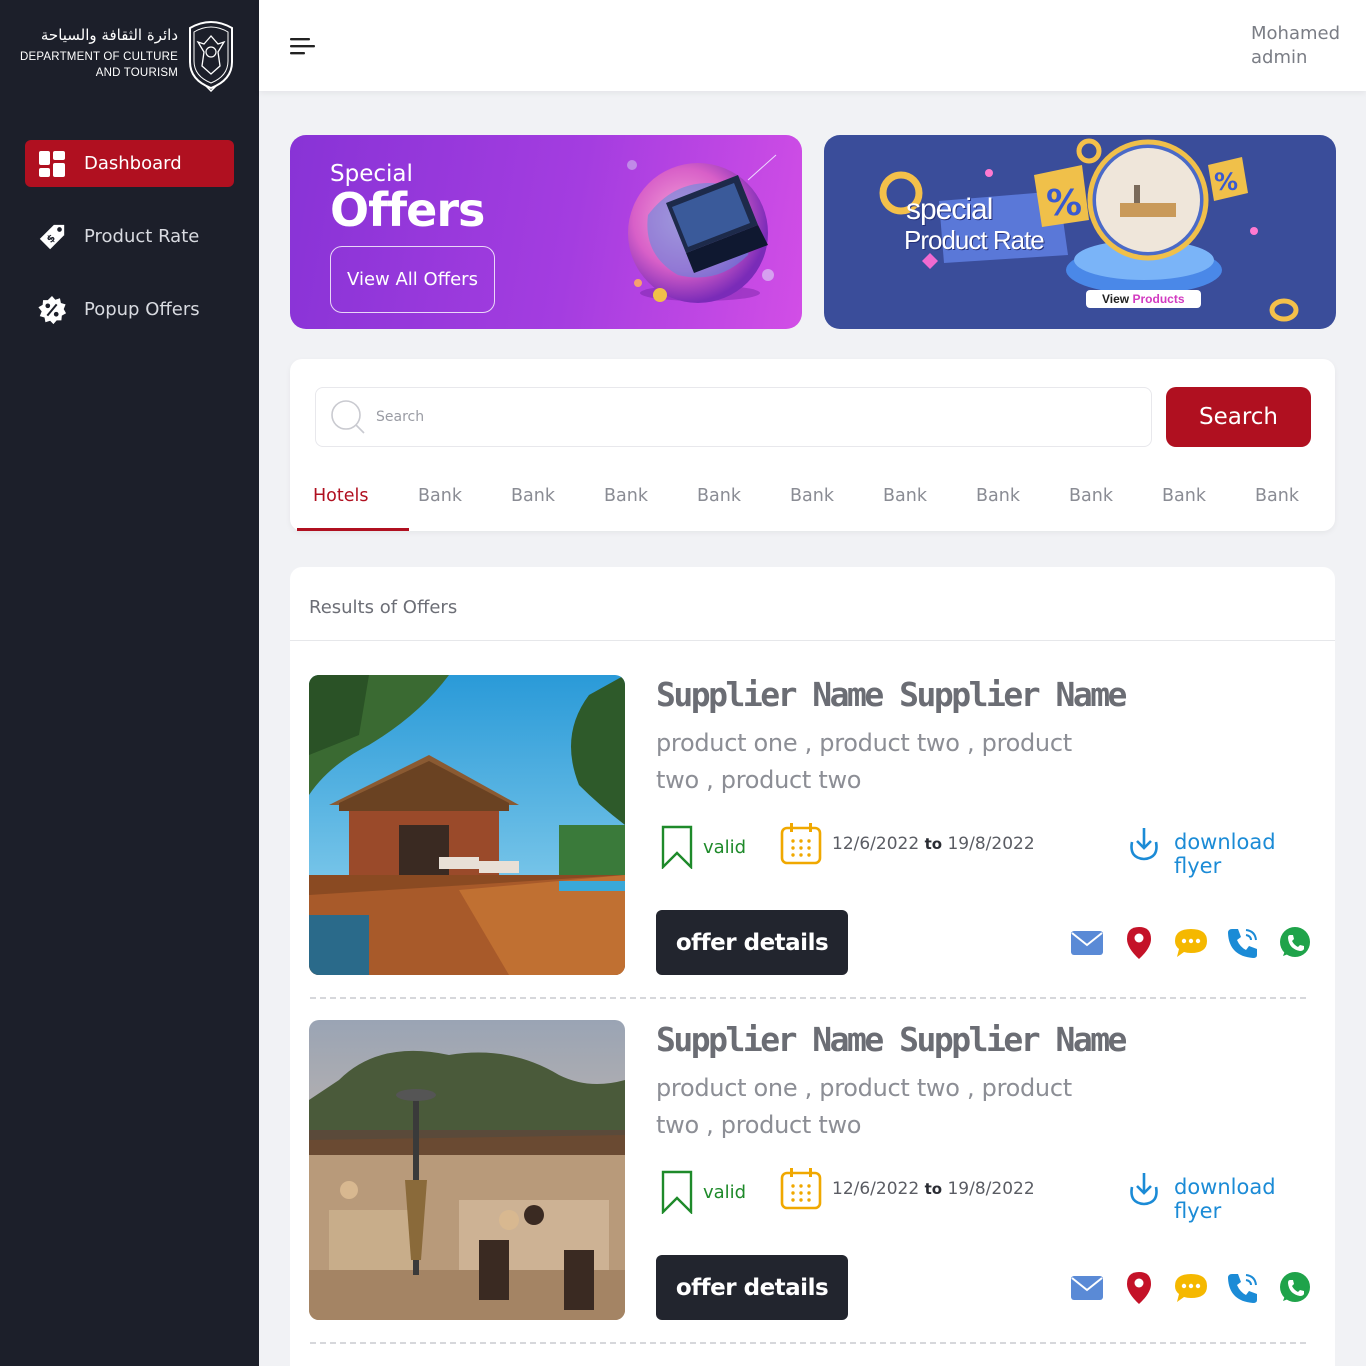  I want to click on search-field, so click(733, 417).